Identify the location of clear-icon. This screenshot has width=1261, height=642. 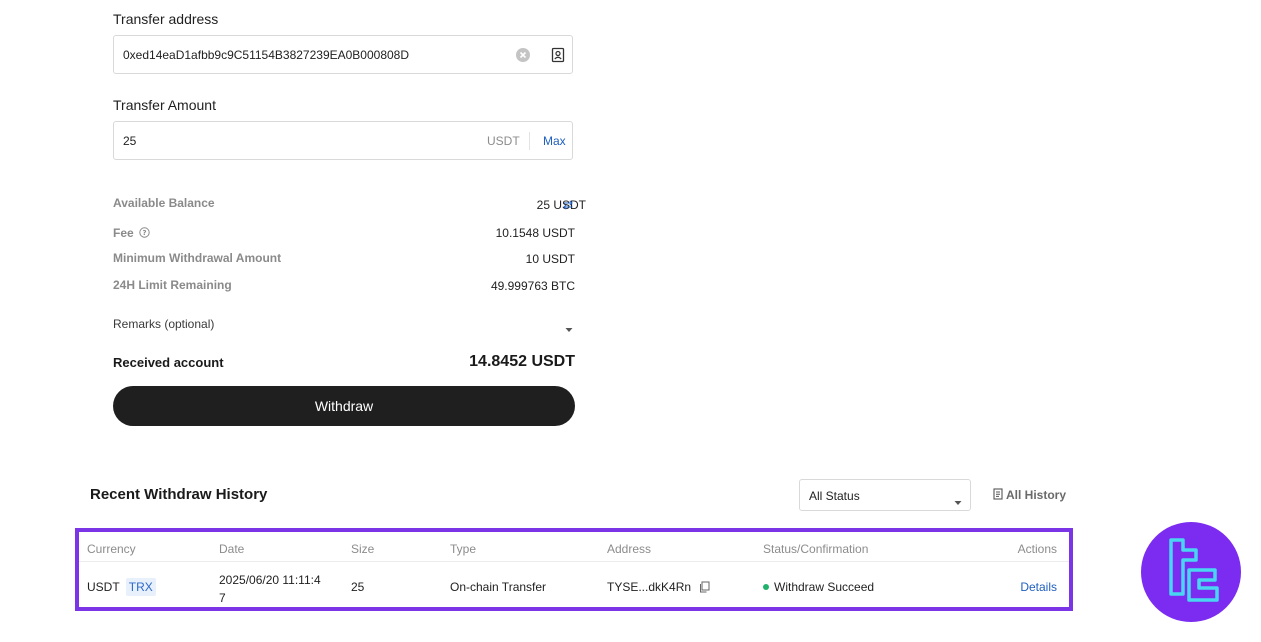
(523, 57).